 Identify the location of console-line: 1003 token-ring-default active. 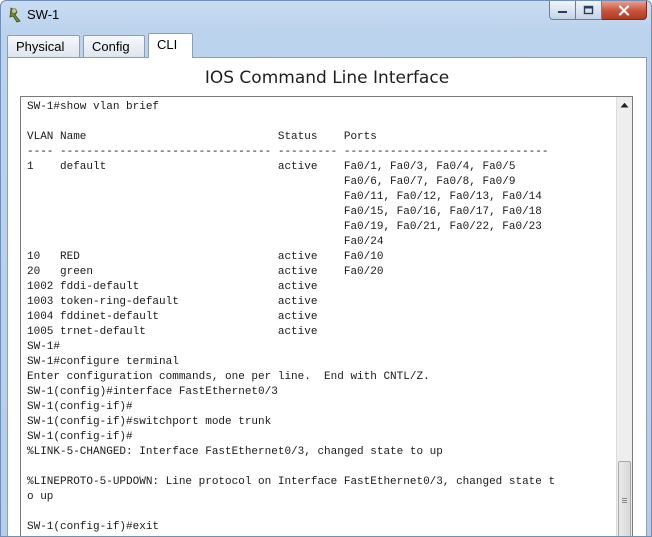
(172, 302).